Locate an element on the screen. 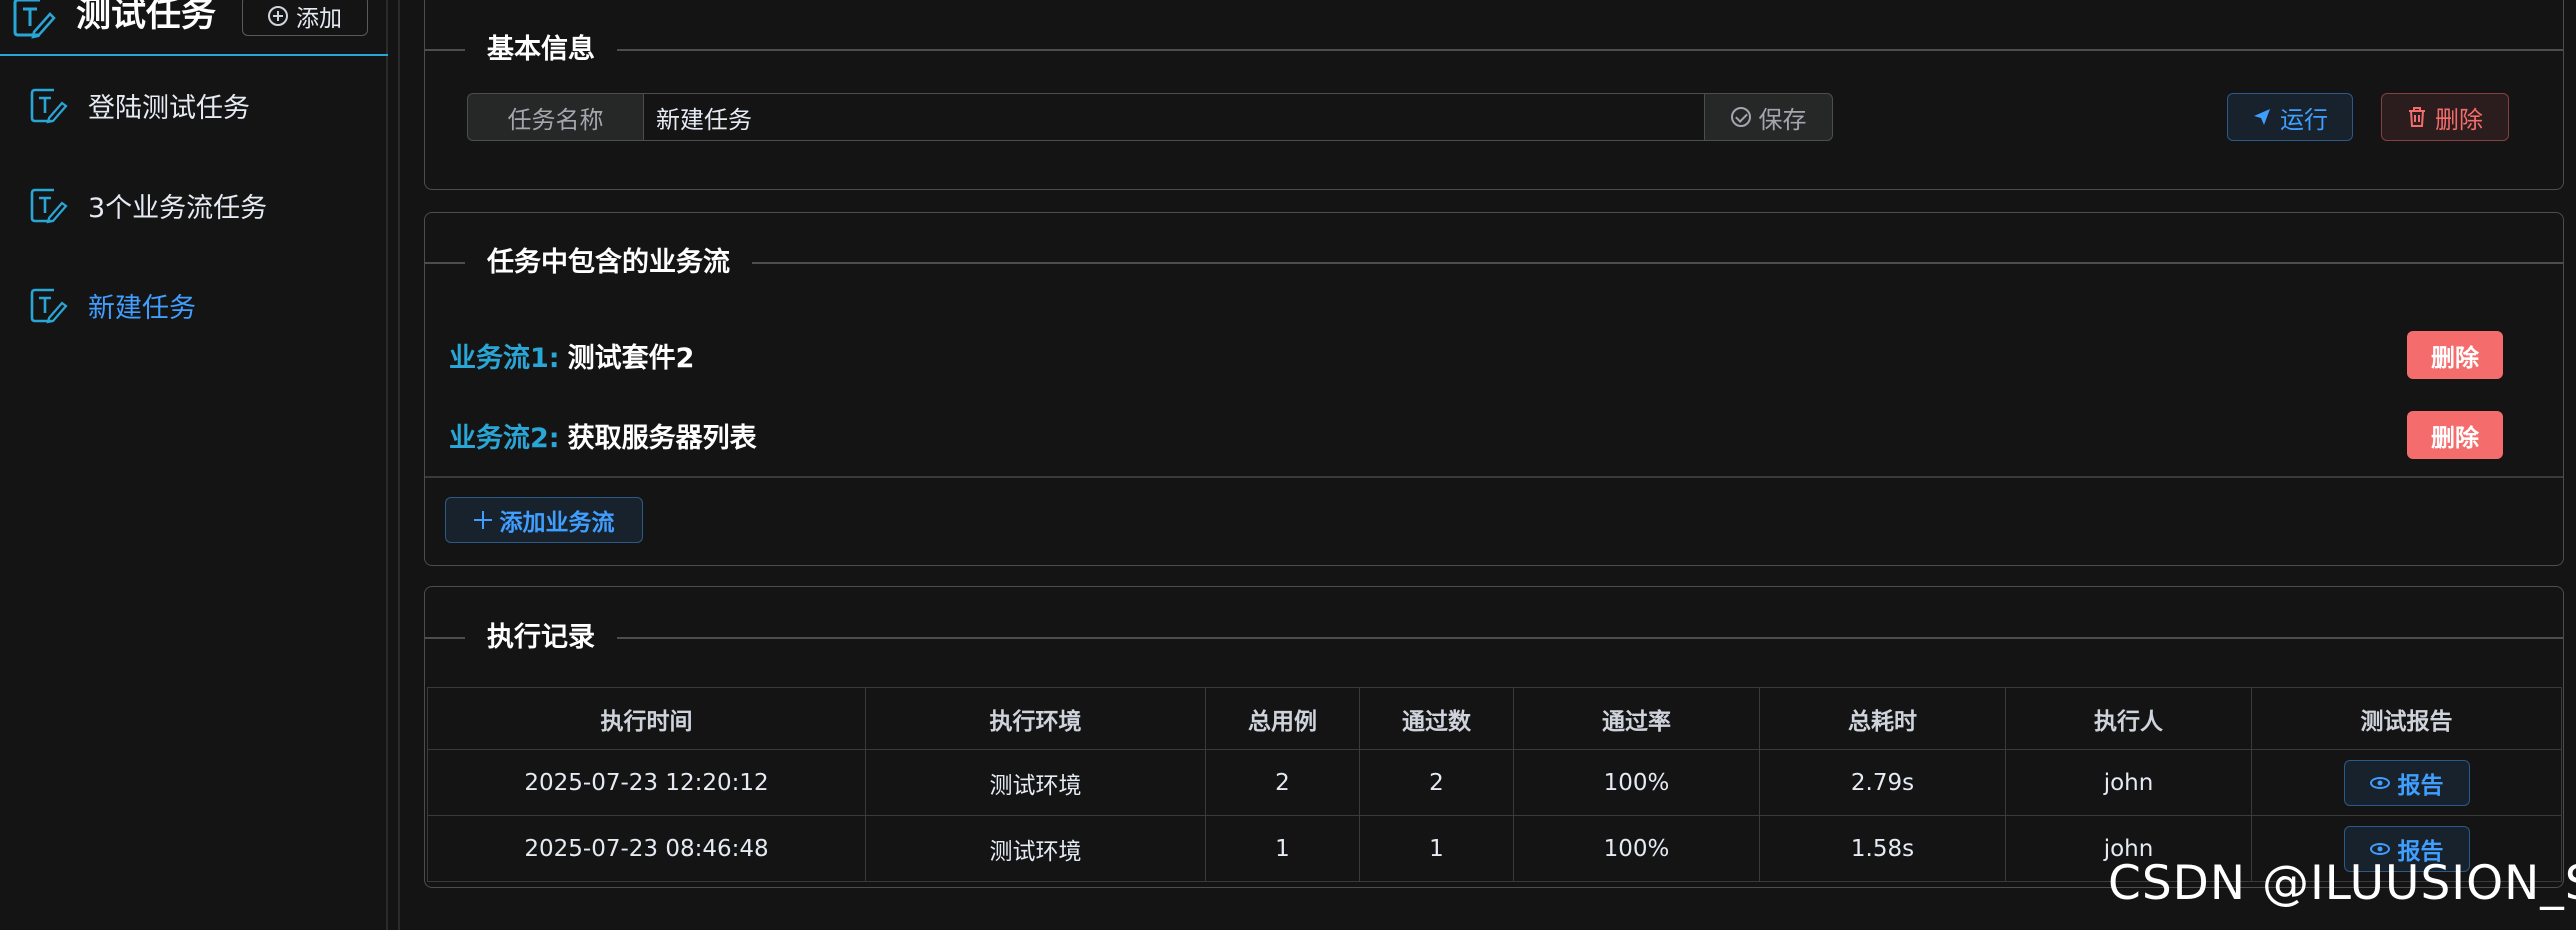  run-button: 运行 is located at coordinates (2290, 117).